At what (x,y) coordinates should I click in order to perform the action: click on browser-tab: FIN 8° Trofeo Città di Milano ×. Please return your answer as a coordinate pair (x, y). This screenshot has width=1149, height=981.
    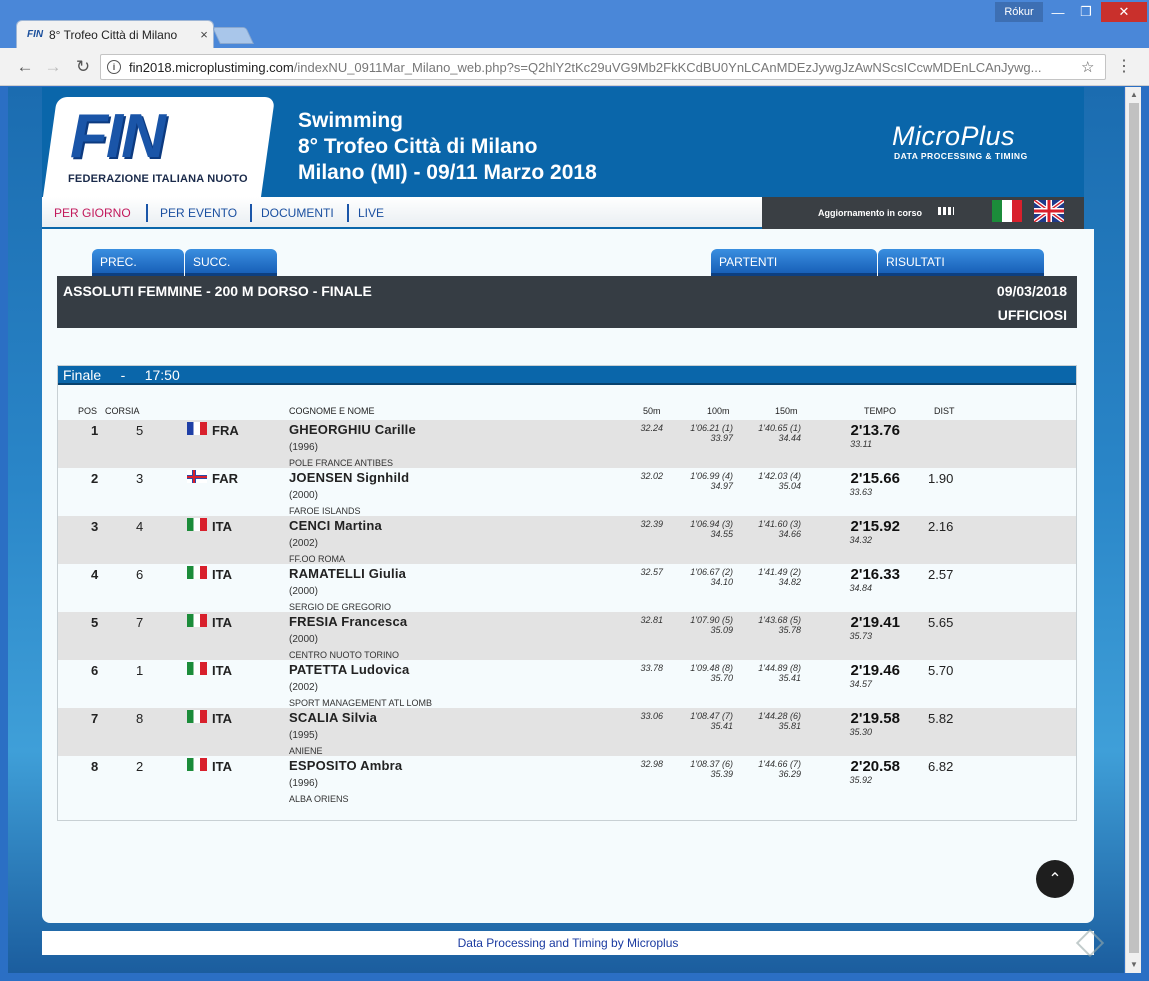
    Looking at the image, I should click on (115, 34).